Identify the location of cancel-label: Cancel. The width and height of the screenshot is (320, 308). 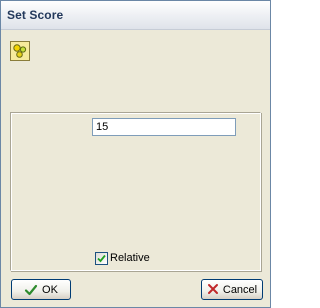
(240, 289).